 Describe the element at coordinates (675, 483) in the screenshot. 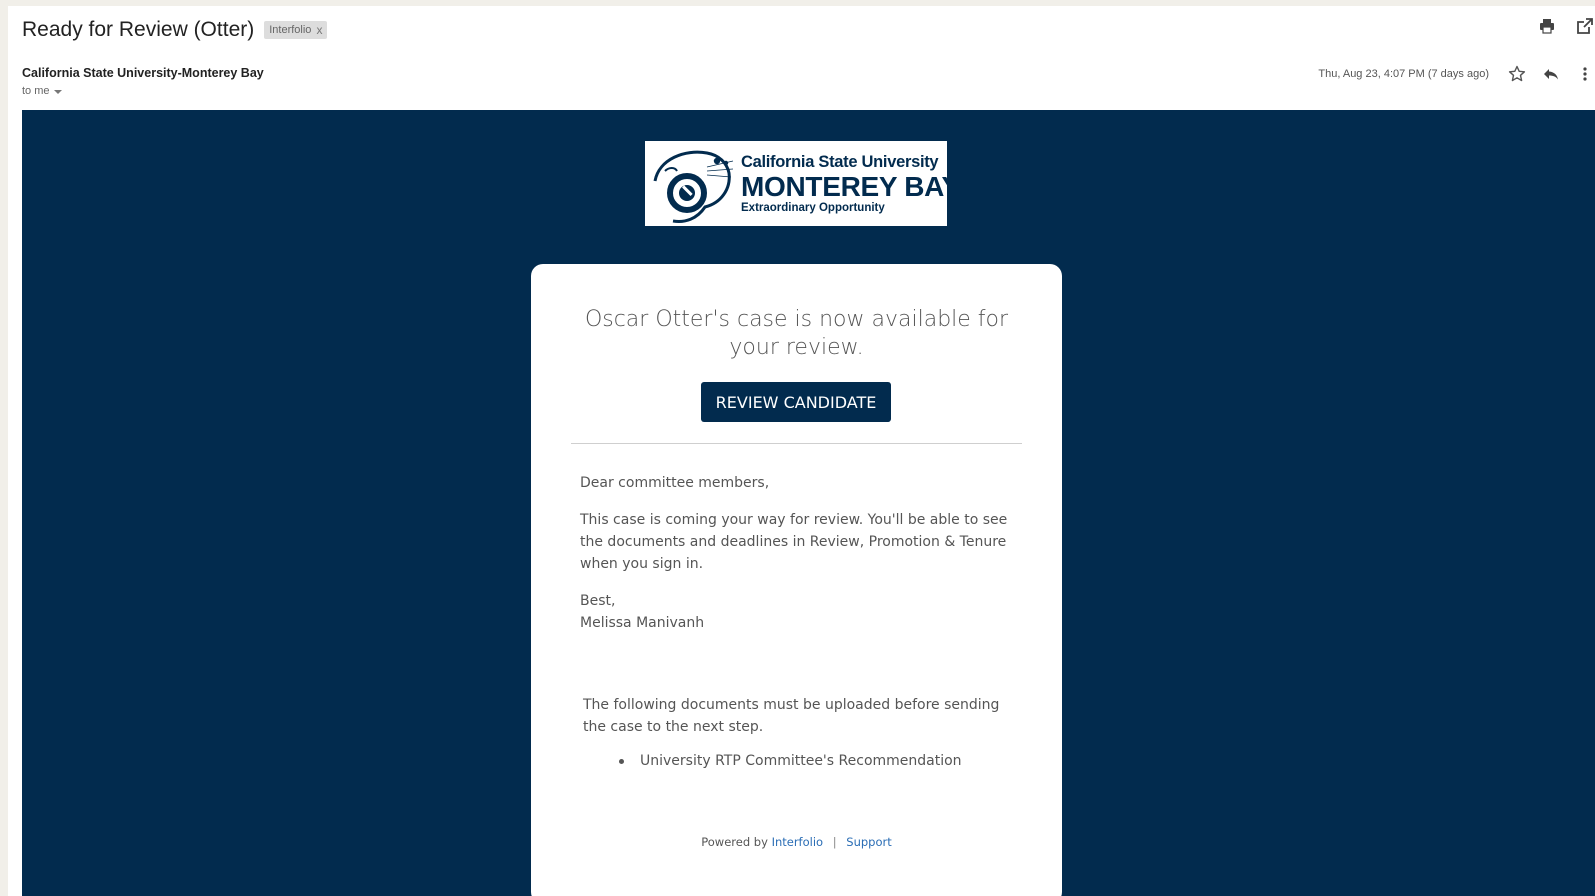

I see `greeting-text: Dear committee members,` at that location.